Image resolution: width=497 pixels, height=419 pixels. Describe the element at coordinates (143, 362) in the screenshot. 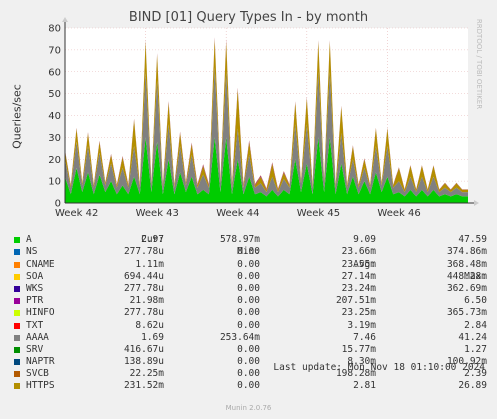

I see `legend-cur: 138.89u` at that location.